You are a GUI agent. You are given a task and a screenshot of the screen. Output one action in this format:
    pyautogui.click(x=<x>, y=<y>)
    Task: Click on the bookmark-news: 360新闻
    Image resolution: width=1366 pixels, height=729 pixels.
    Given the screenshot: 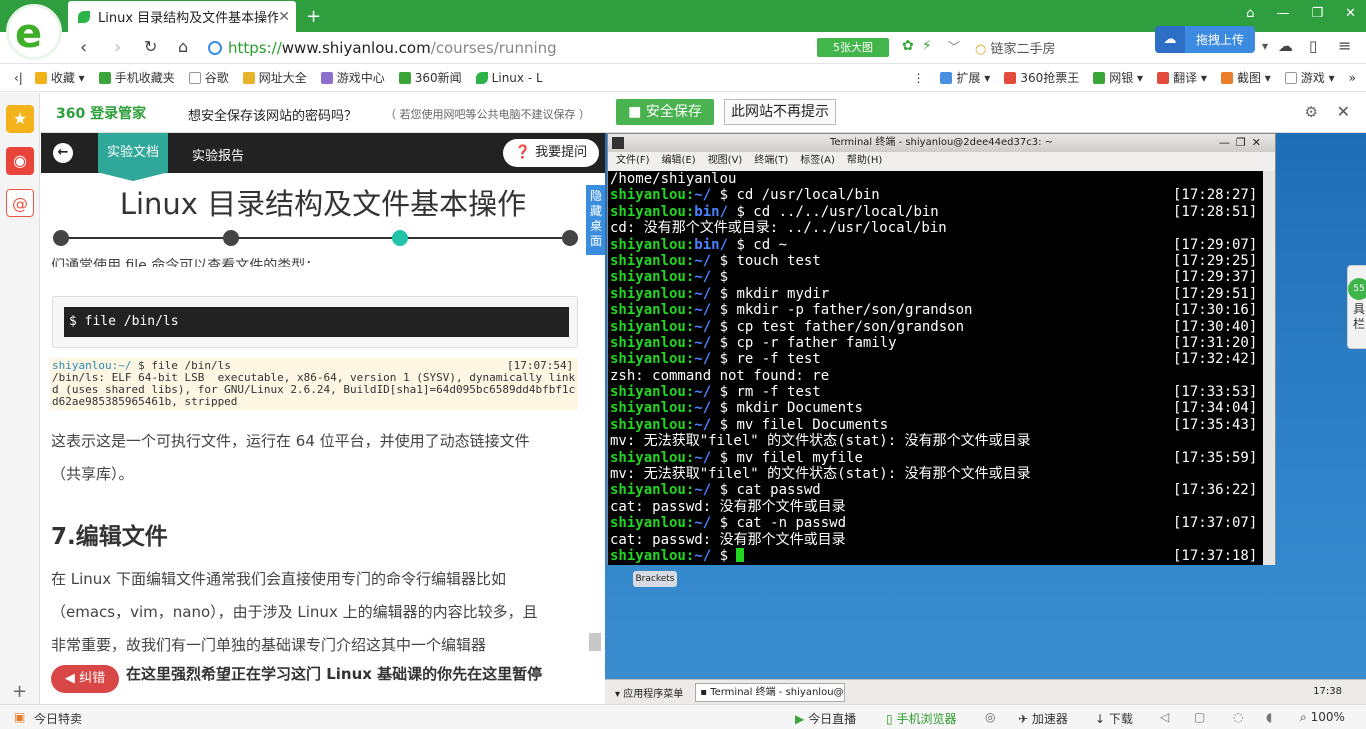 What is the action you would take?
    pyautogui.click(x=430, y=77)
    